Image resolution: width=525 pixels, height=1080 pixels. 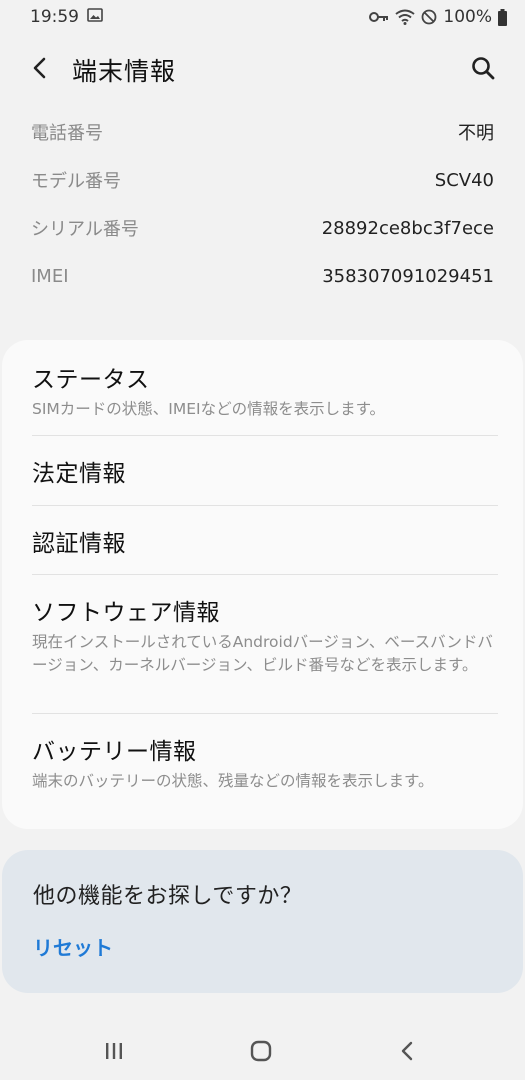 What do you see at coordinates (126, 613) in the screenshot?
I see `menu-item-title: ソフトウェア情報` at bounding box center [126, 613].